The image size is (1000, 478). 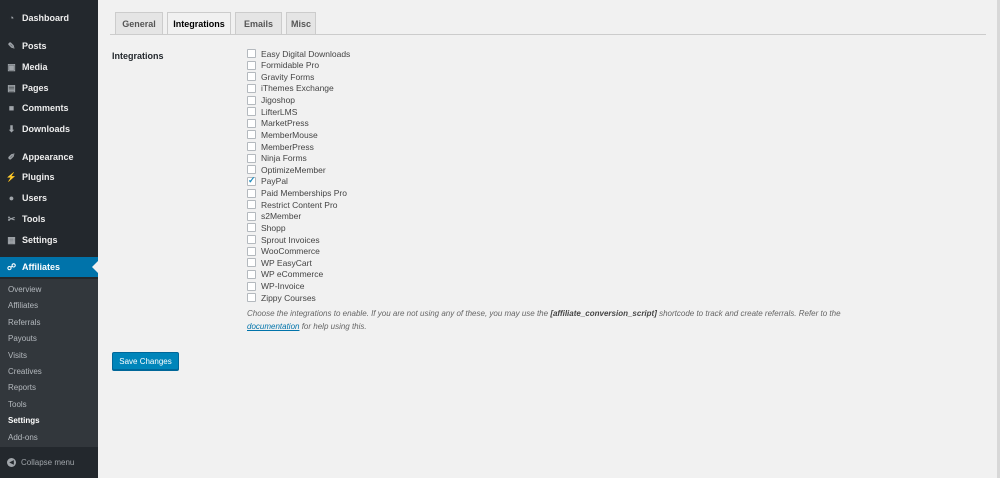 What do you see at coordinates (287, 146) in the screenshot?
I see `integration-label: MemberPress` at bounding box center [287, 146].